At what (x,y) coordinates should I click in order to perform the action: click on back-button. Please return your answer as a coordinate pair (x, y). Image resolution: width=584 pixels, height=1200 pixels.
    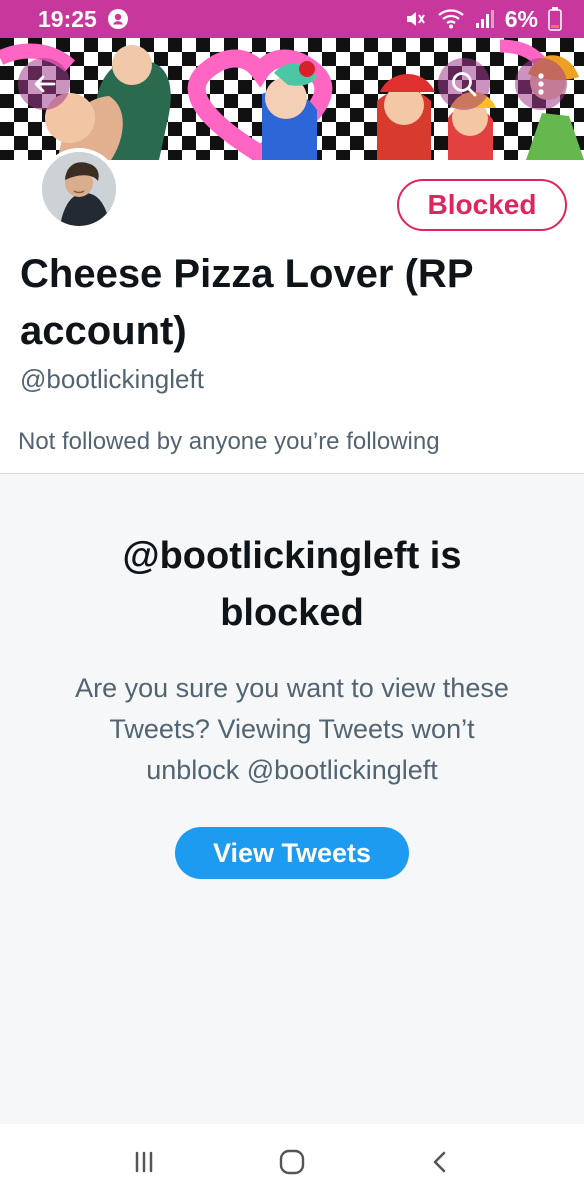
    Looking at the image, I should click on (44, 84).